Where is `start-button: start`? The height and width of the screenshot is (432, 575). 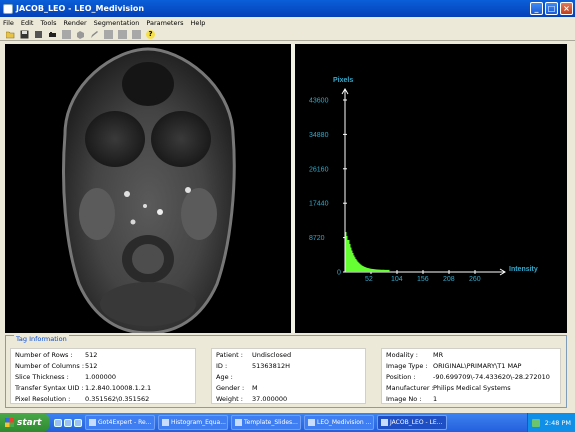
start-button: start is located at coordinates (25, 422).